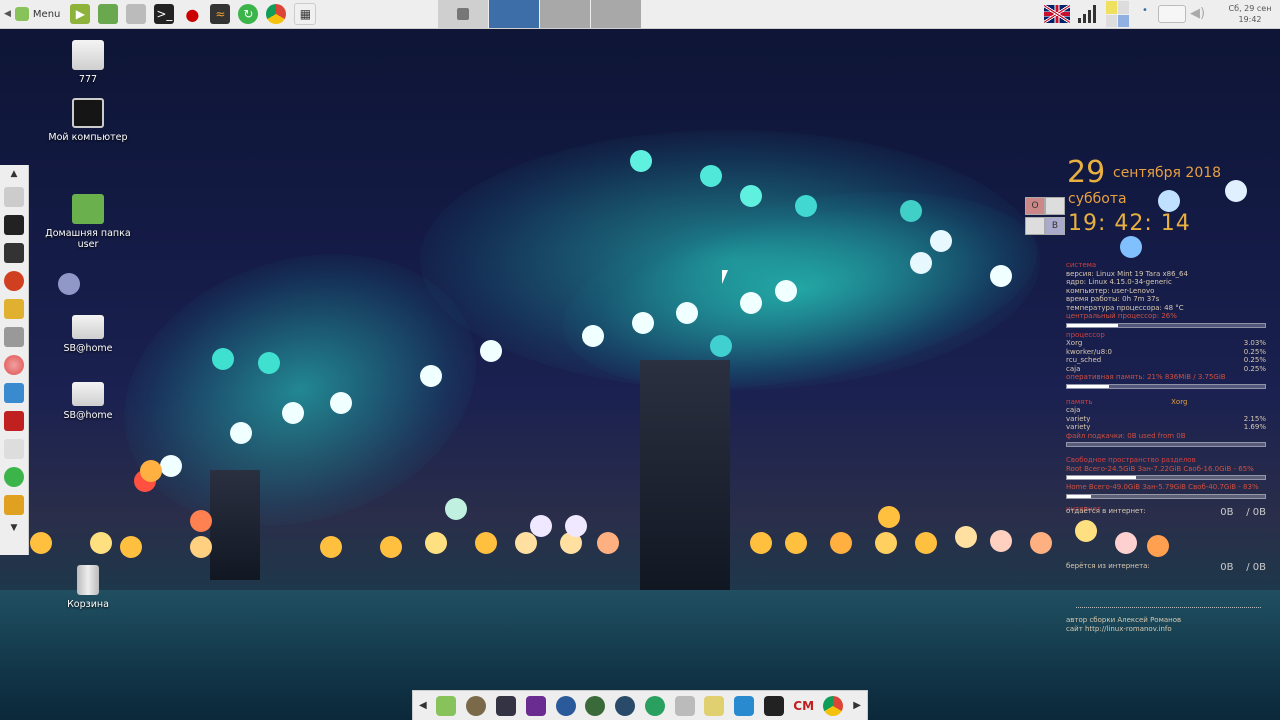  Describe the element at coordinates (88, 79) in the screenshot. I see `desktop-icon-label: 777` at that location.